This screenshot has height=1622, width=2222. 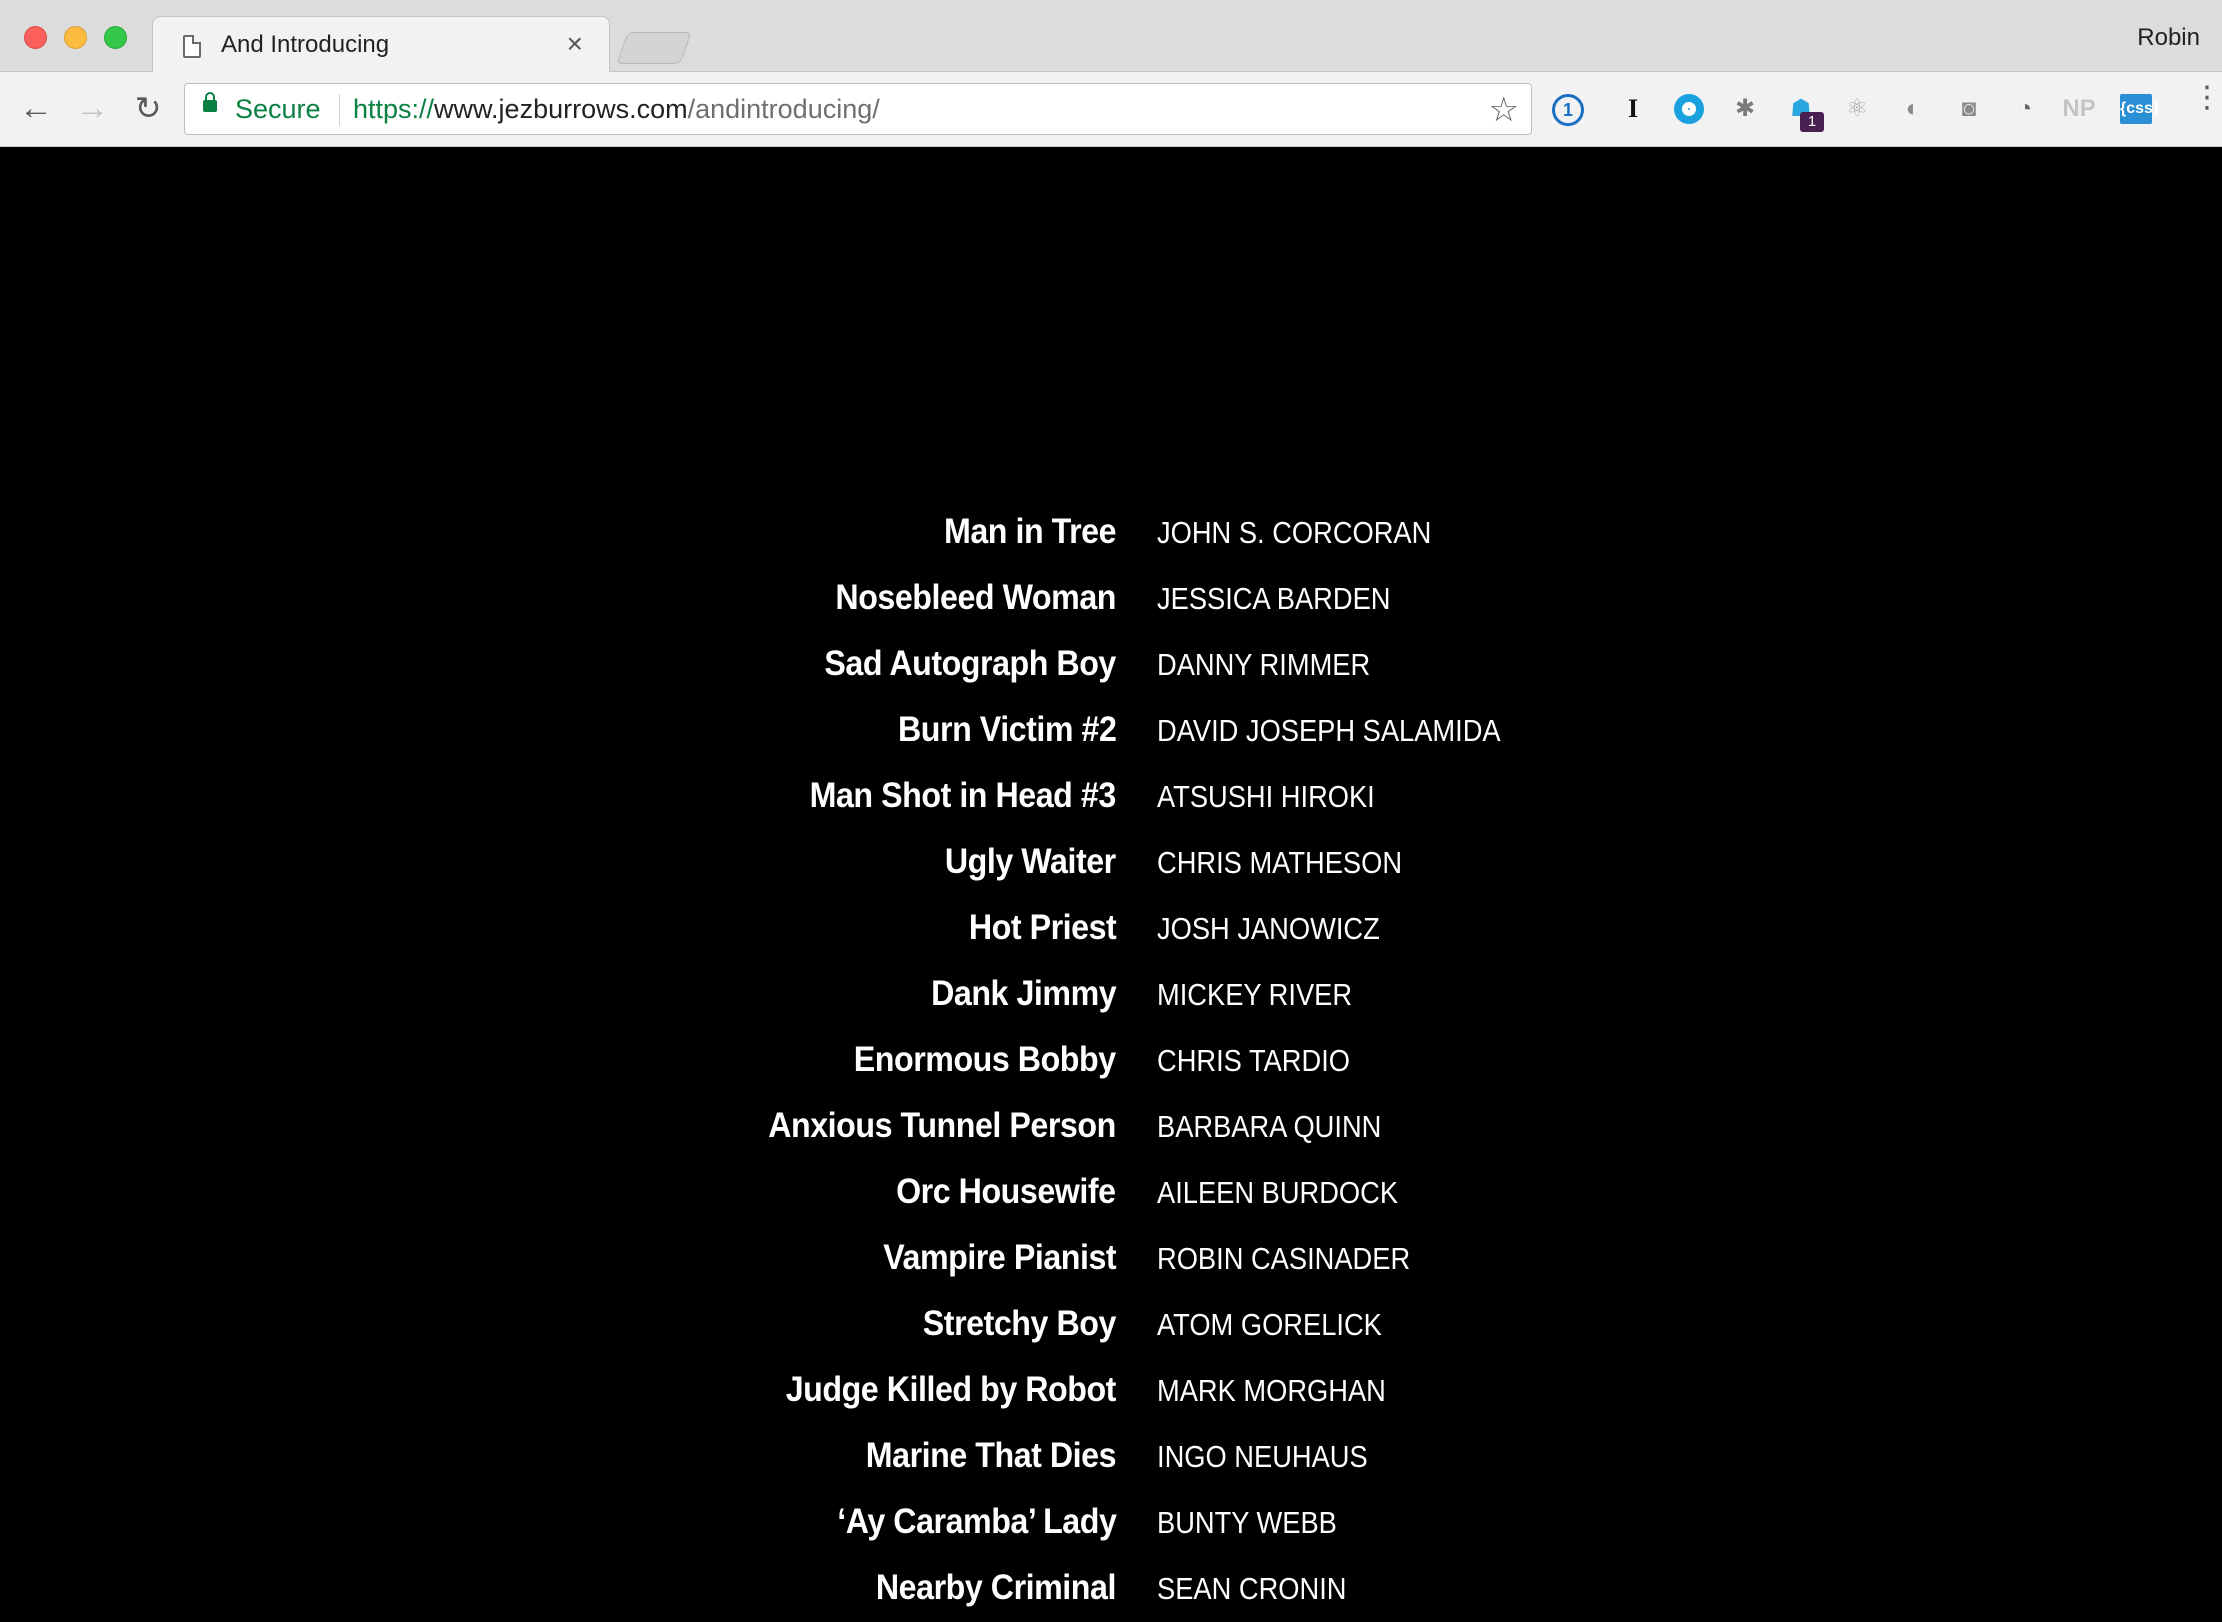 I want to click on address-bar-divider, so click(x=339, y=110).